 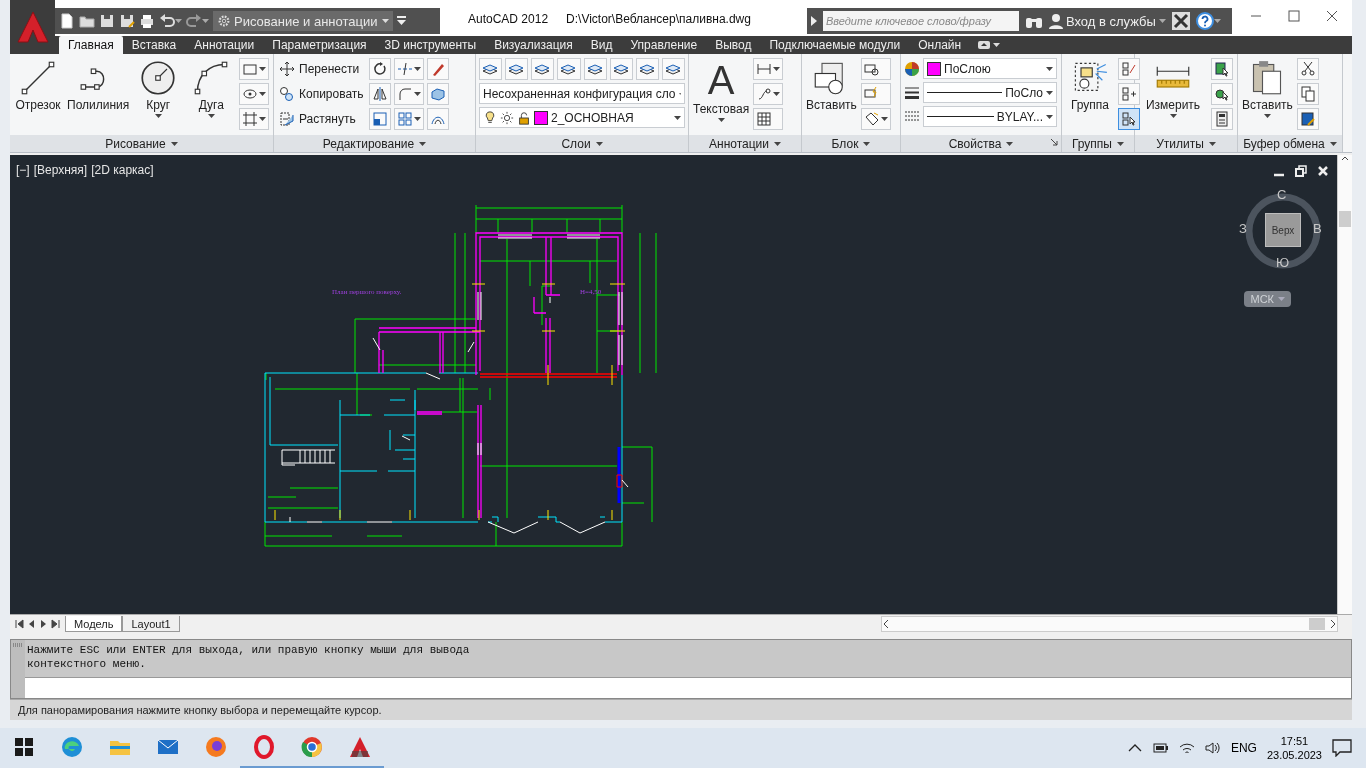 What do you see at coordinates (379, 119) in the screenshot?
I see `scale-button` at bounding box center [379, 119].